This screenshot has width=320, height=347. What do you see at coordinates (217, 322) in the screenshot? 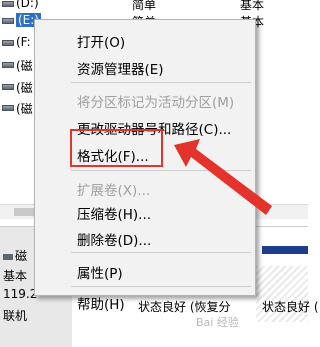
I see `watermark: Bai 经验` at bounding box center [217, 322].